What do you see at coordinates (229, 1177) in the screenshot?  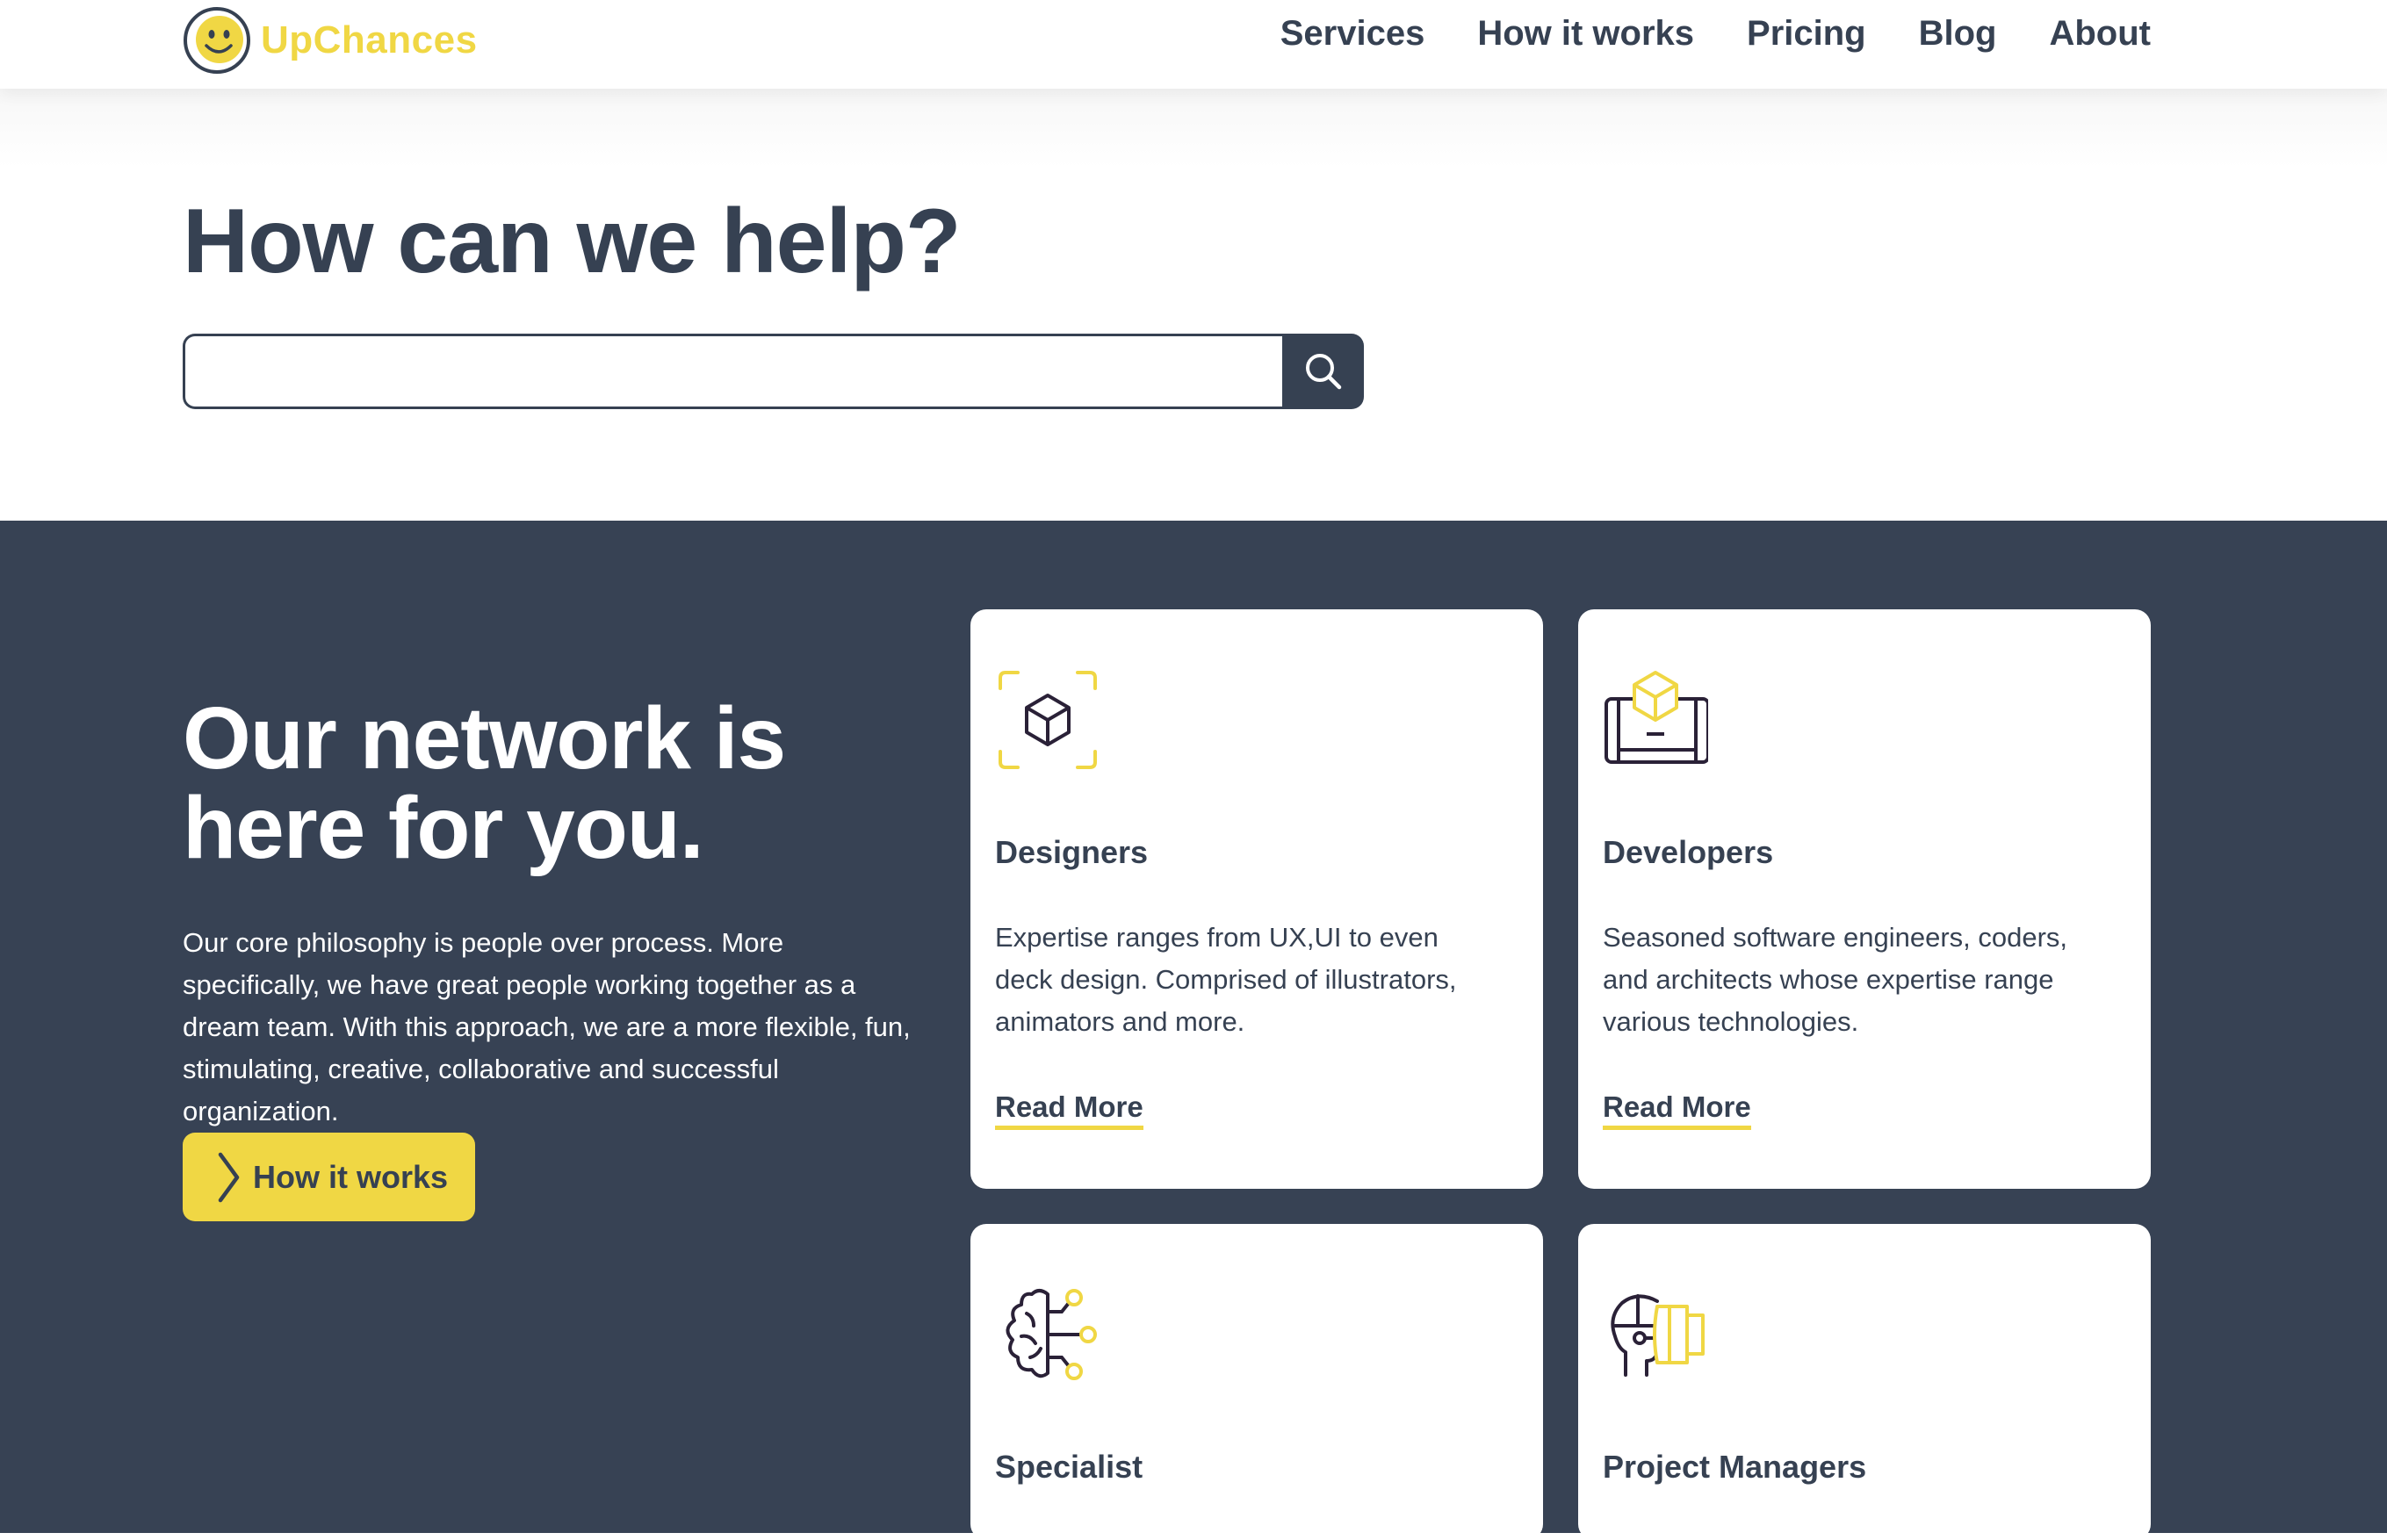 I see `chevron-right-icon` at bounding box center [229, 1177].